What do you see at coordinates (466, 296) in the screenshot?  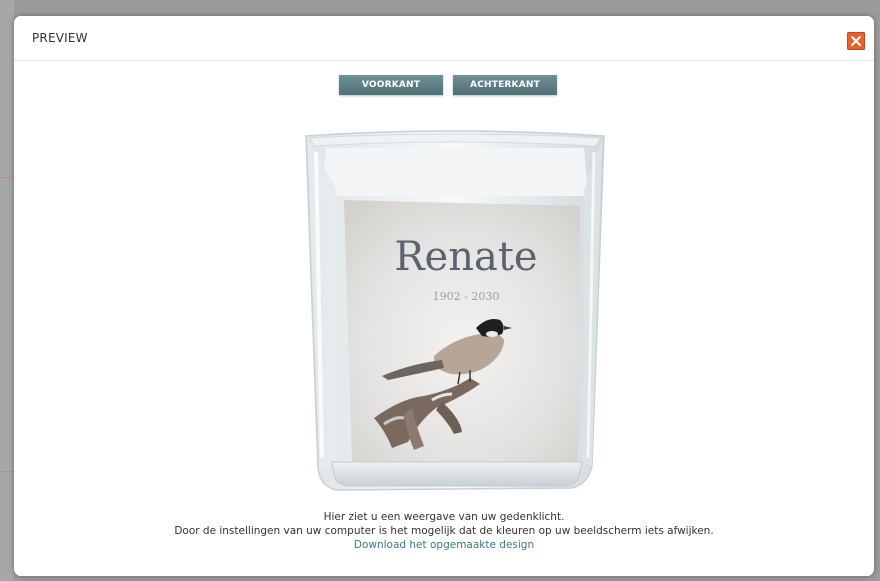 I see `preview-years: 1902 - 2030` at bounding box center [466, 296].